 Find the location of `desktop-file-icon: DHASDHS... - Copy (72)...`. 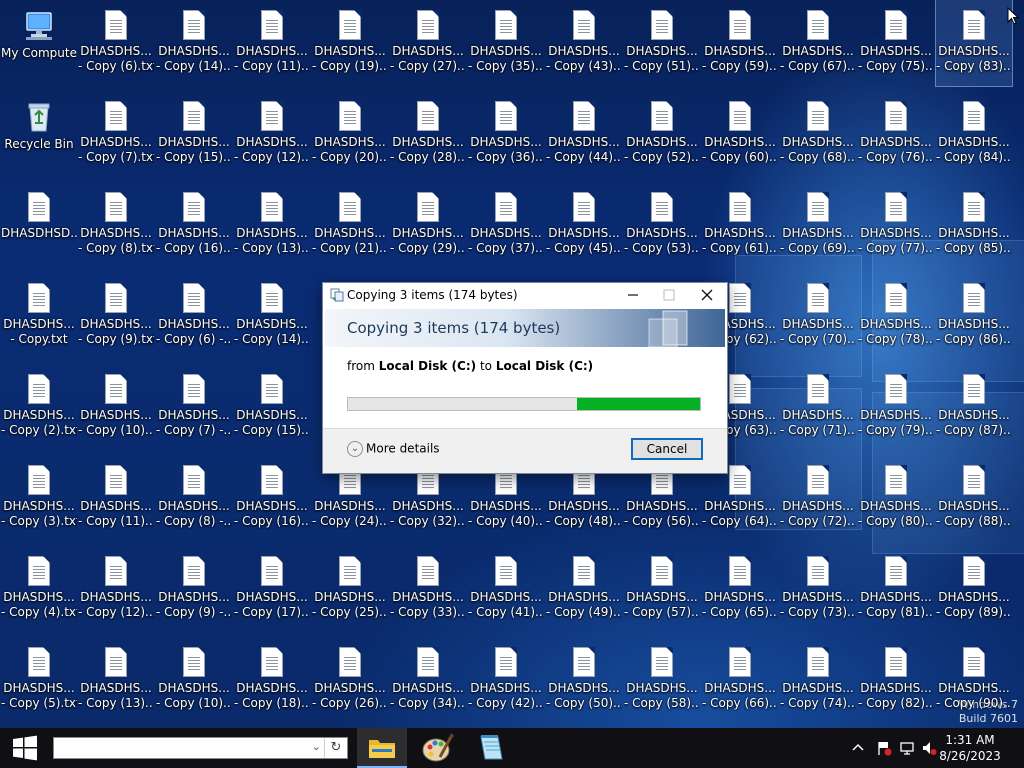

desktop-file-icon: DHASDHS... - Copy (72)... is located at coordinates (818, 498).